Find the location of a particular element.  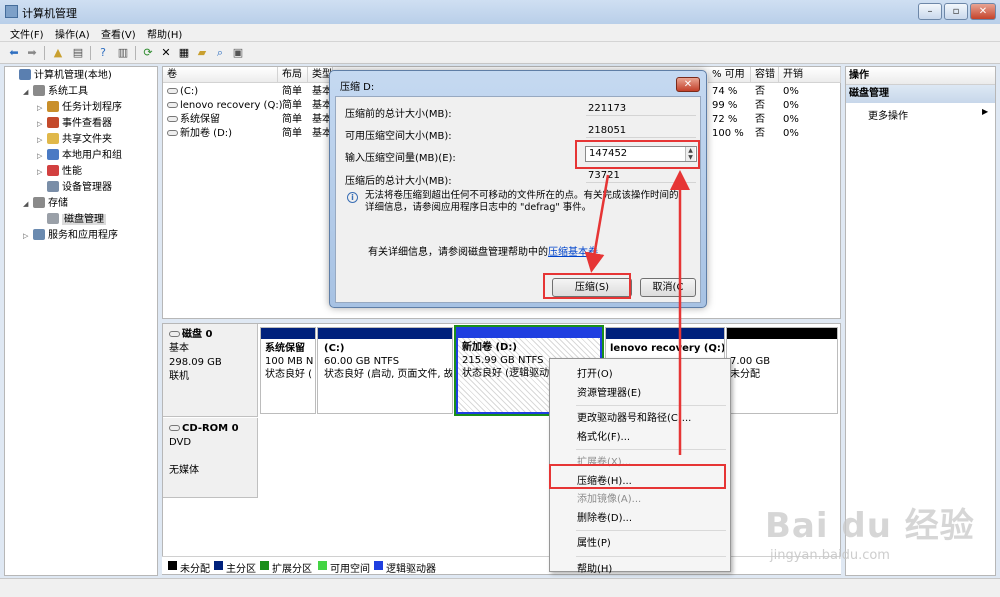

refresh-icon: ⟳ is located at coordinates (148, 53).